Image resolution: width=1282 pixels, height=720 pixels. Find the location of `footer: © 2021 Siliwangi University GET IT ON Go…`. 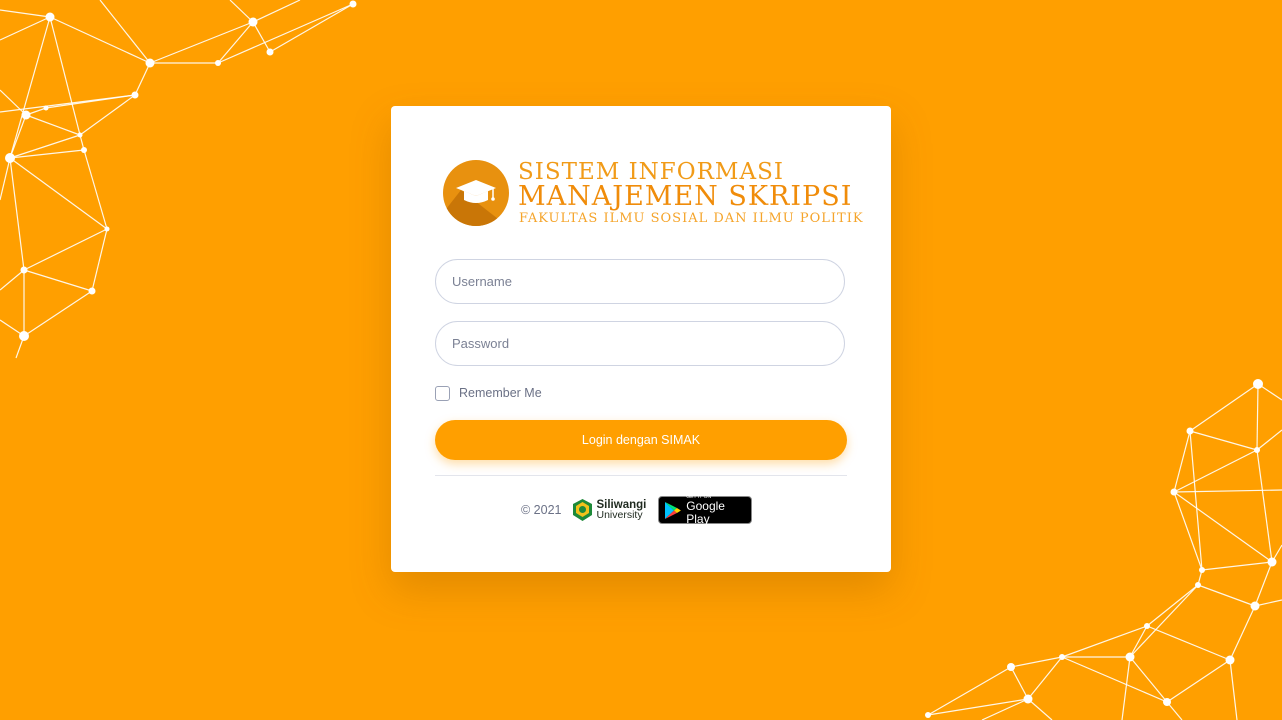

footer: © 2021 Siliwangi University GET IT ON Go… is located at coordinates (637, 510).